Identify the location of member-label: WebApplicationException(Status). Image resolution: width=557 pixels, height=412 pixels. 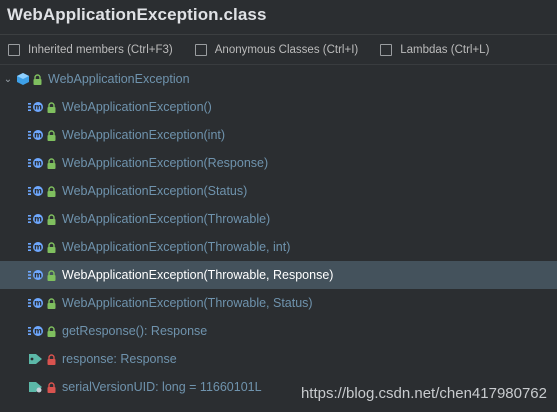
(155, 191).